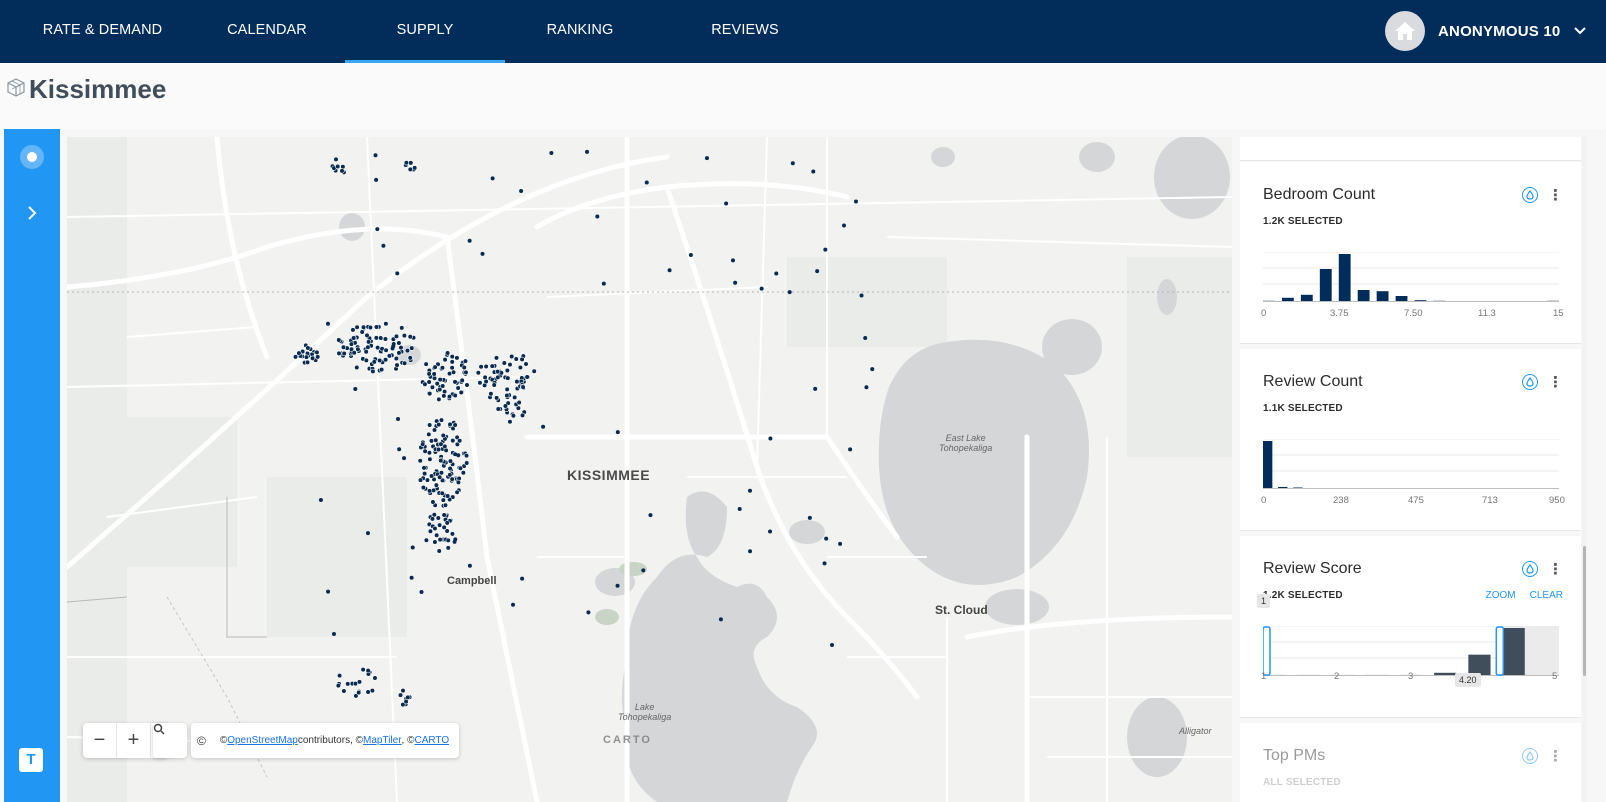 This screenshot has height=802, width=1606. What do you see at coordinates (382, 740) in the screenshot?
I see `maptiler-link: MapTiler` at bounding box center [382, 740].